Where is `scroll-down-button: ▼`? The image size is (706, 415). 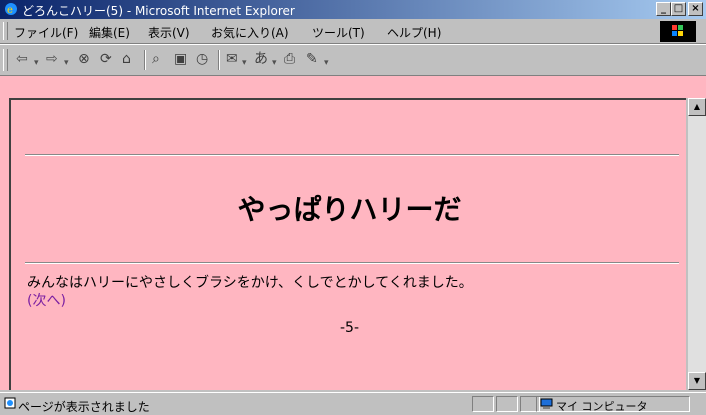 scroll-down-button: ▼ is located at coordinates (697, 381).